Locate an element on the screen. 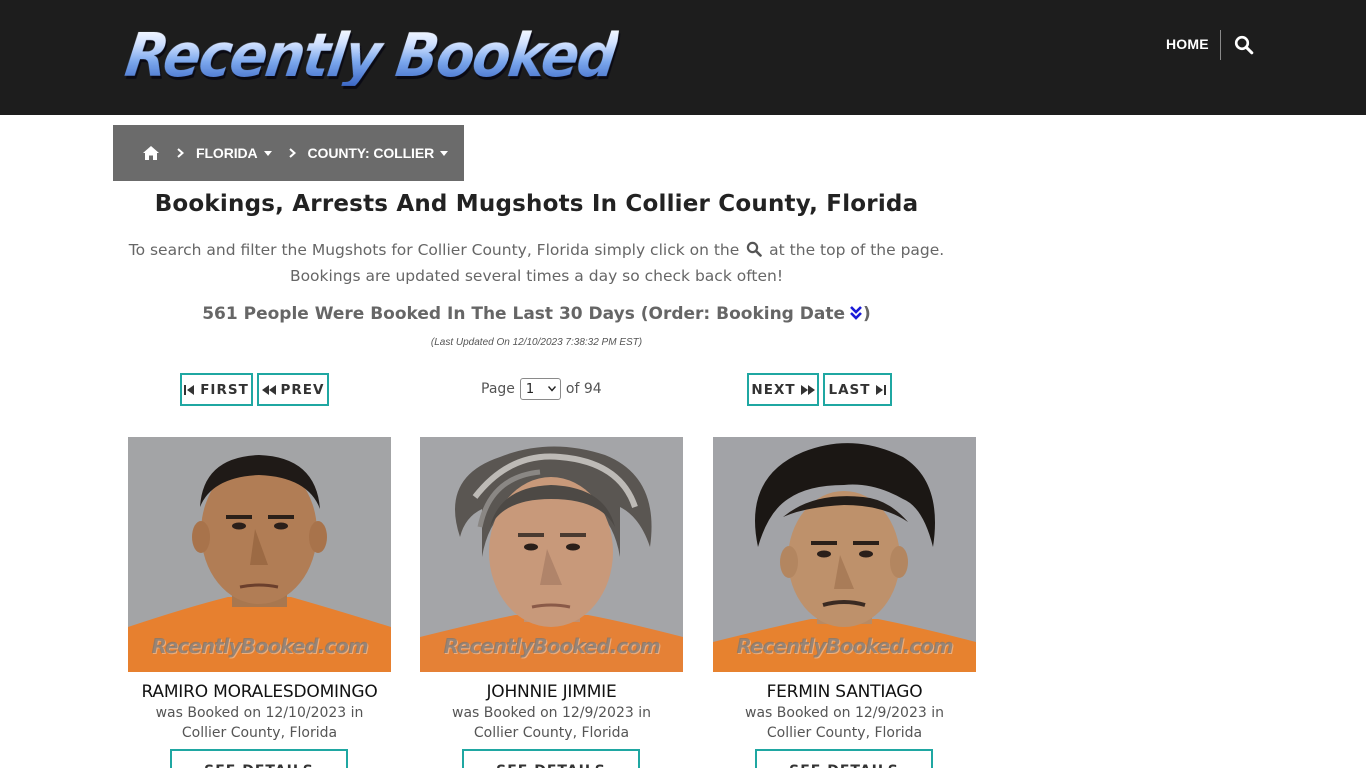  site-header: Recently Booked HOME is located at coordinates (683, 57).